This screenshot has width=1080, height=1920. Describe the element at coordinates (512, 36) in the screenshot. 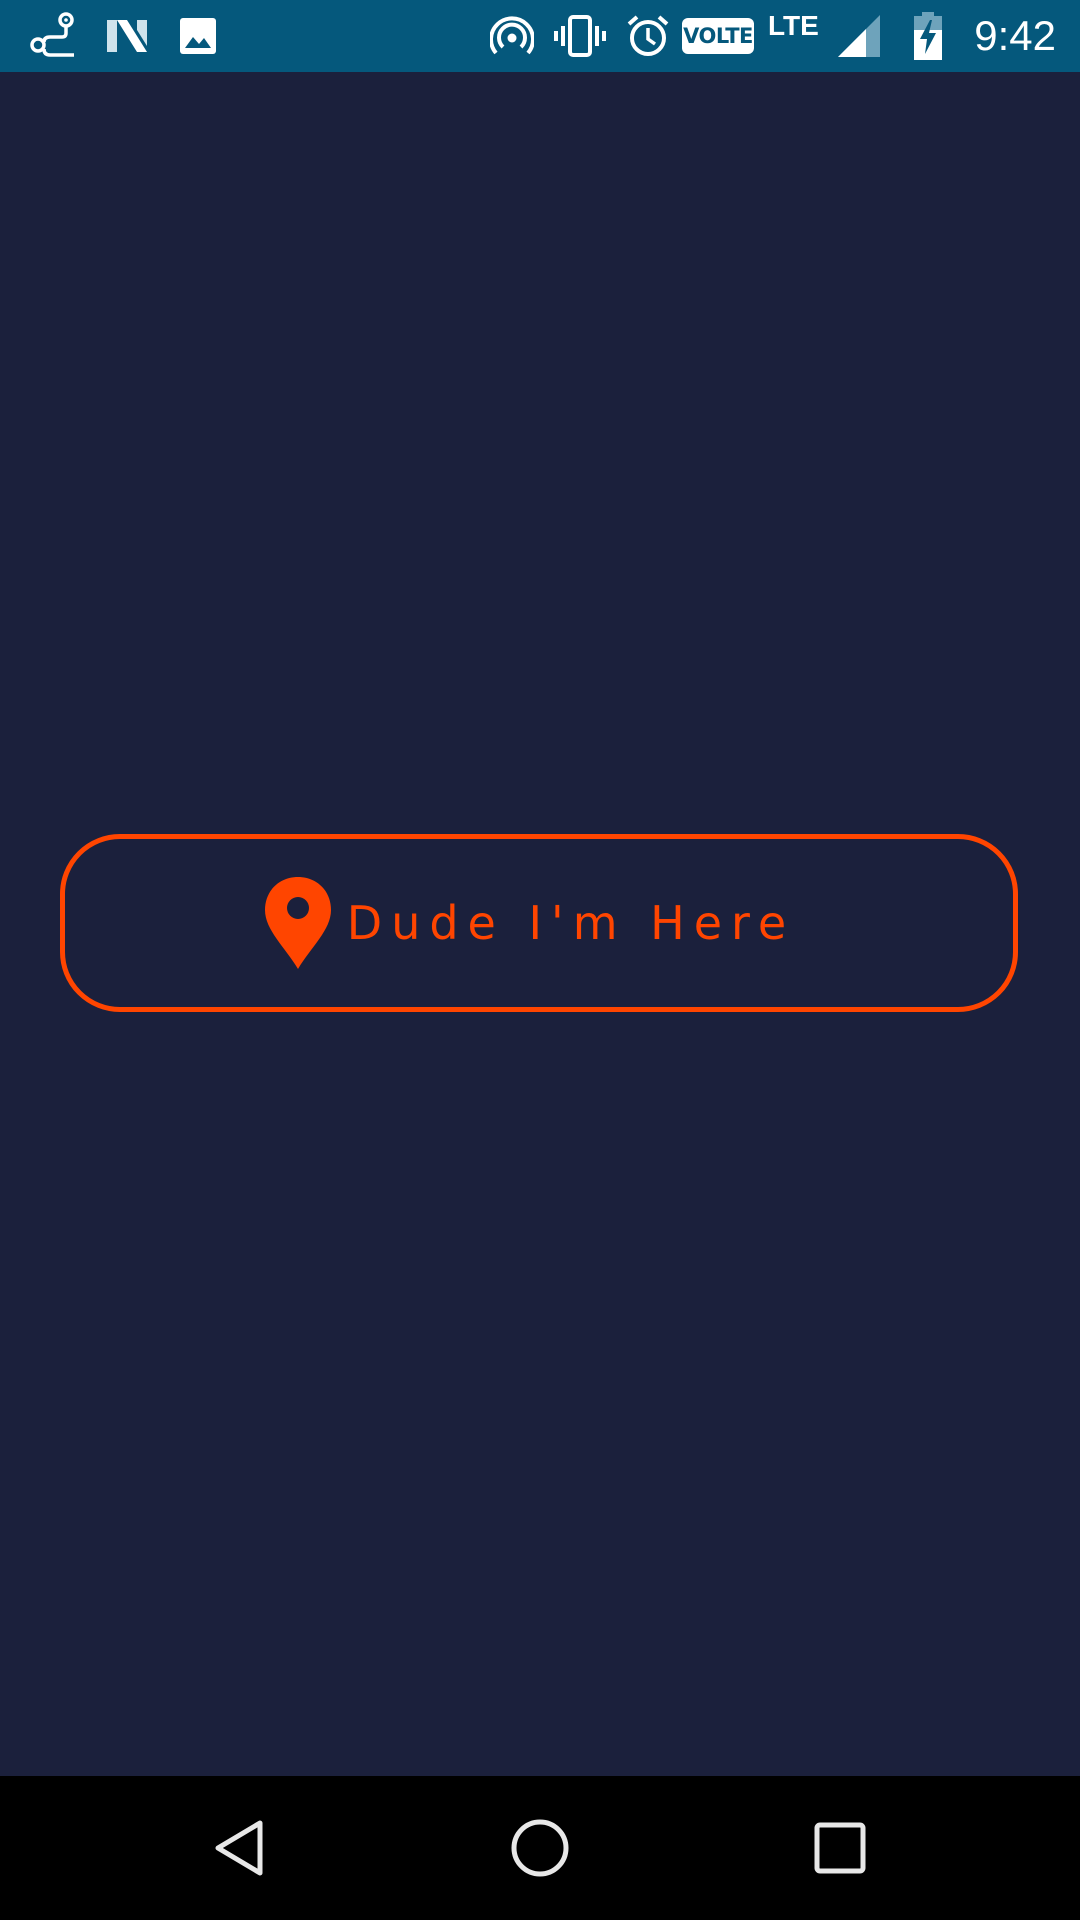

I see `hotspot-icon` at that location.